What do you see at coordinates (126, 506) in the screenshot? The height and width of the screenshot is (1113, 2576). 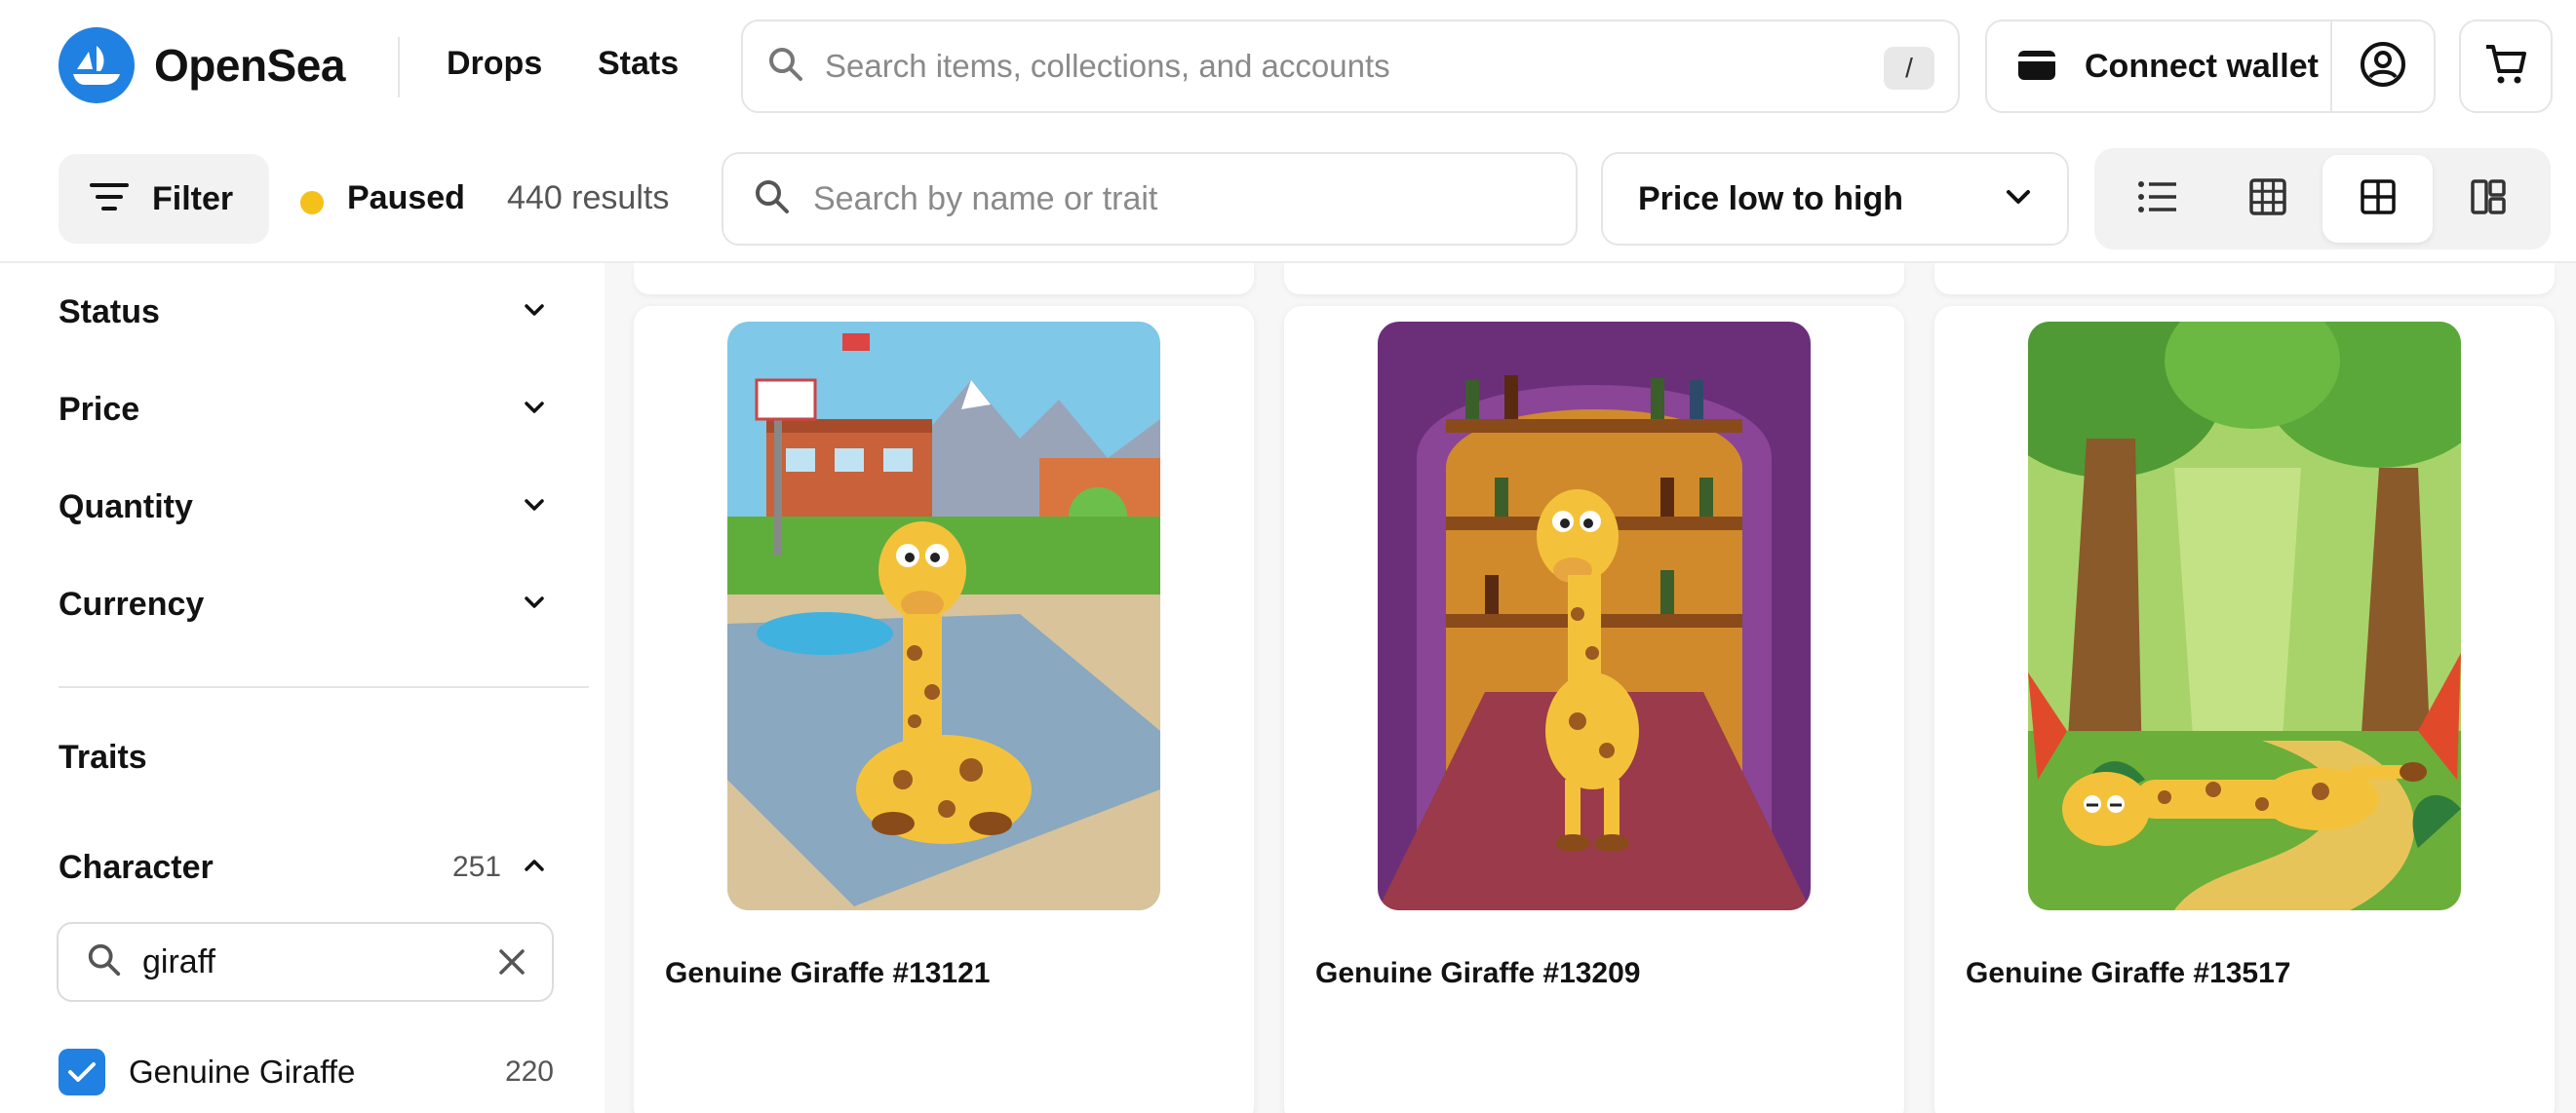 I see `filter-section-label: Quantity` at bounding box center [126, 506].